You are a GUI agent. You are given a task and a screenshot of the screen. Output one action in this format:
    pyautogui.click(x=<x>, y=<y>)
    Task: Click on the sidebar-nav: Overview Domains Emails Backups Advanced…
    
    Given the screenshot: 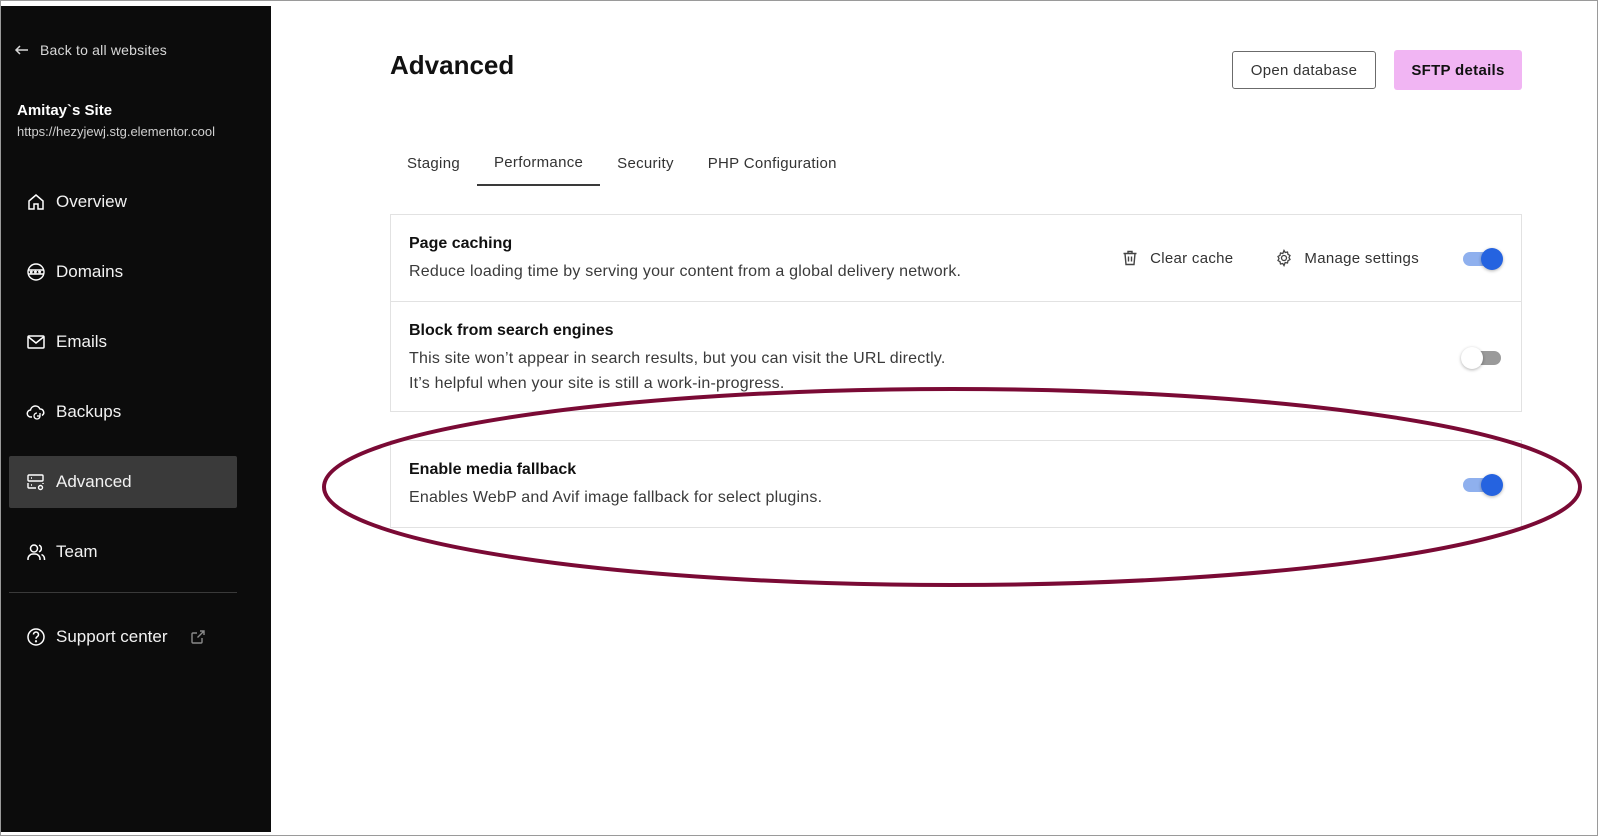 What is the action you would take?
    pyautogui.click(x=123, y=428)
    